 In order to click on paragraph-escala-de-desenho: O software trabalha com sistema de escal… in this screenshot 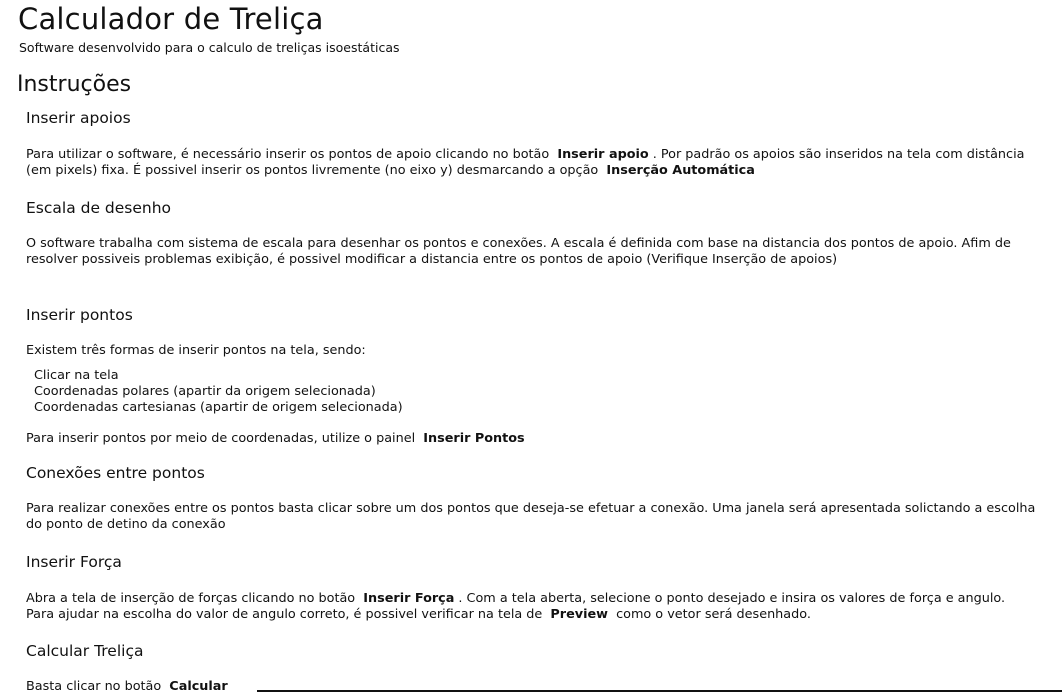, I will do `click(518, 251)`.